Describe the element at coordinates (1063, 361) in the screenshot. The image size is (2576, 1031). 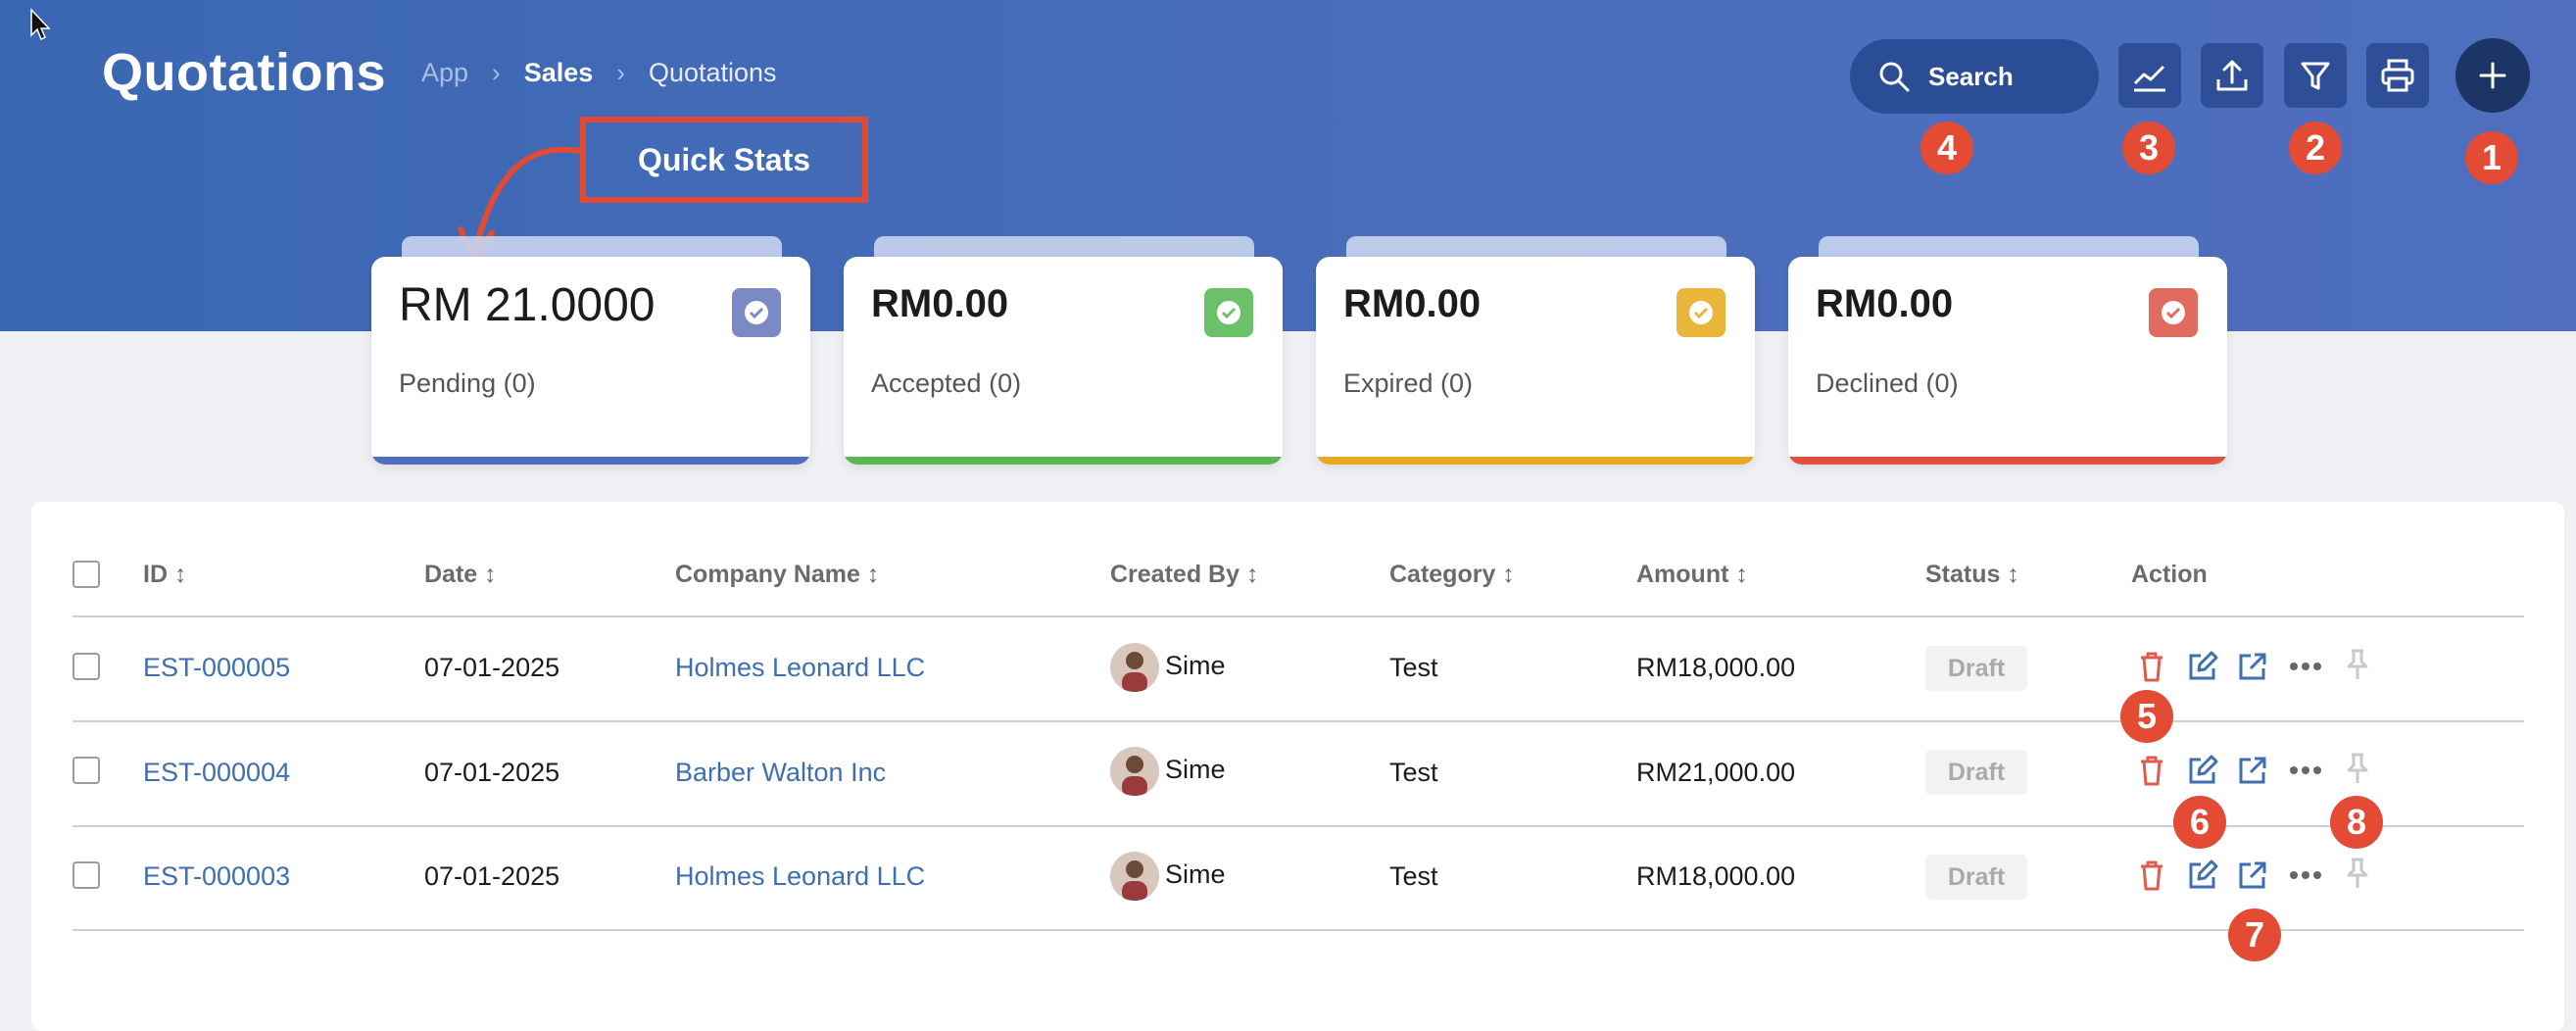
I see `stat-card-accepted: RM0.00 Accepted (0)` at that location.